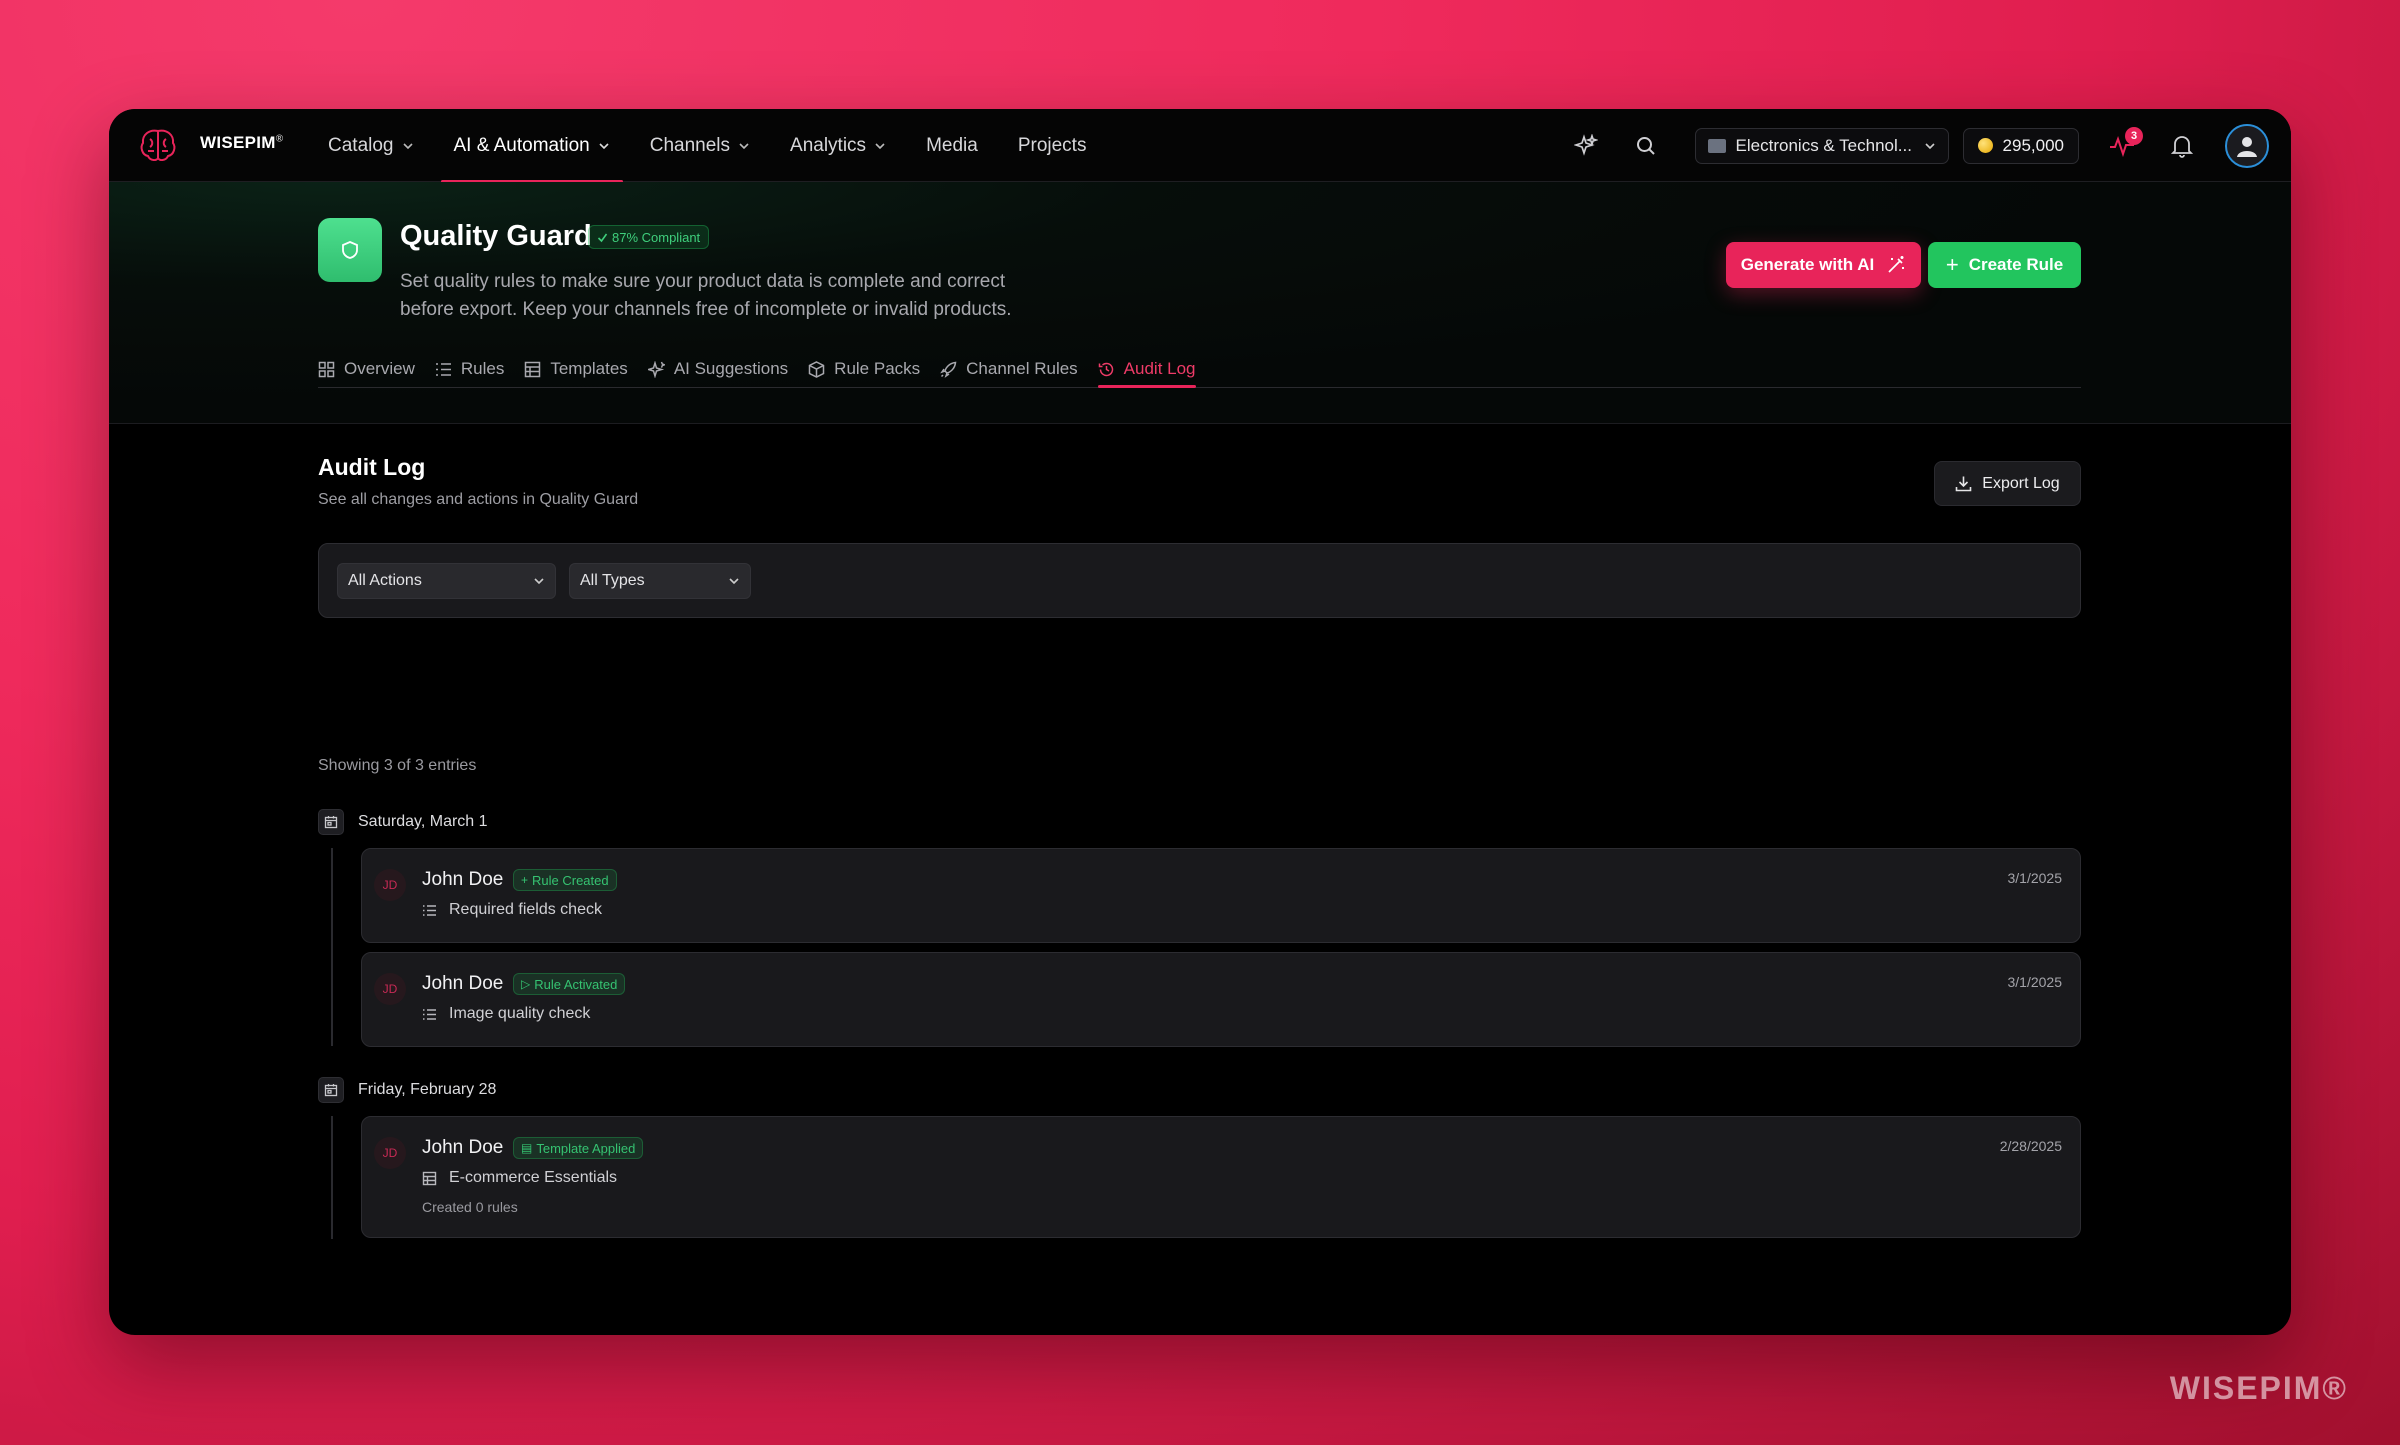  Describe the element at coordinates (397, 765) in the screenshot. I see `entries-count: Showing 3 of 3 entries` at that location.